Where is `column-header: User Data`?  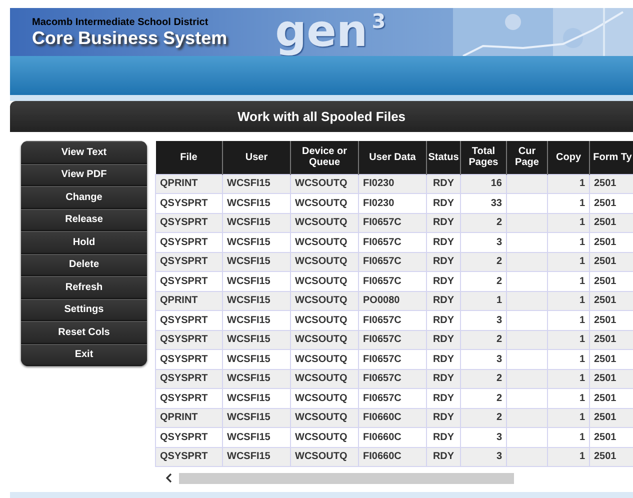 column-header: User Data is located at coordinates (392, 157).